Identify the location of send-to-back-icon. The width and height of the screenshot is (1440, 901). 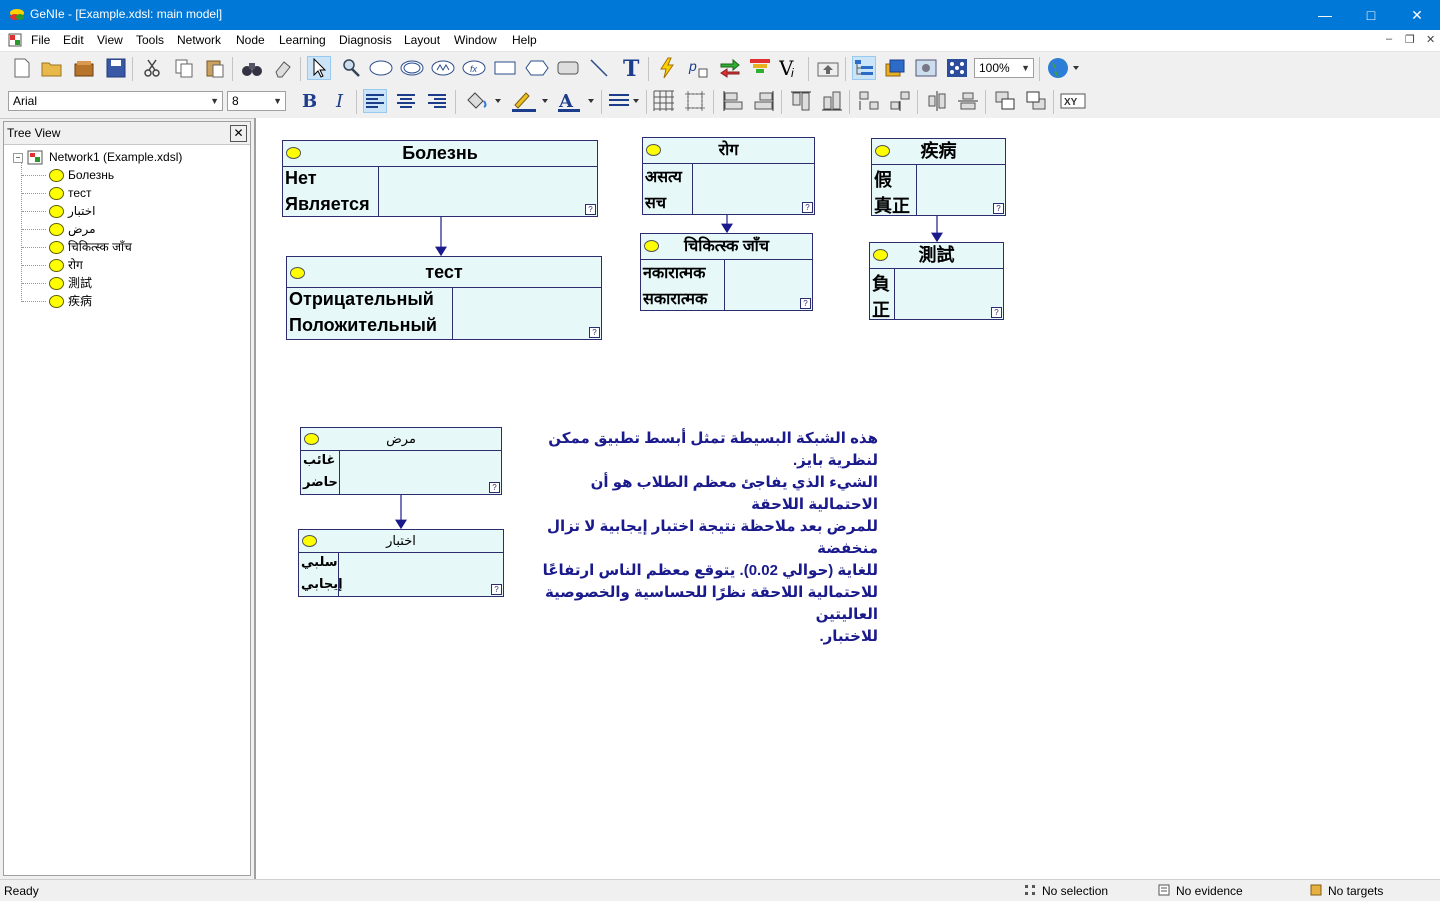
(1036, 101).